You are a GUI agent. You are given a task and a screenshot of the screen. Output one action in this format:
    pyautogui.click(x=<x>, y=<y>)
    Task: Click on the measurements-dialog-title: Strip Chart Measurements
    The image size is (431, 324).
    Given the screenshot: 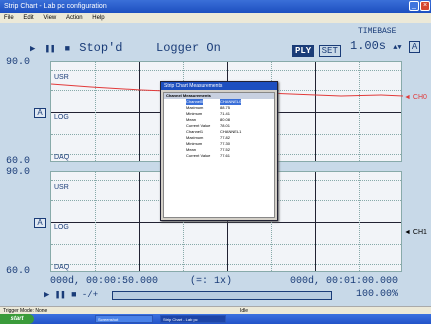 What is the action you would take?
    pyautogui.click(x=219, y=86)
    